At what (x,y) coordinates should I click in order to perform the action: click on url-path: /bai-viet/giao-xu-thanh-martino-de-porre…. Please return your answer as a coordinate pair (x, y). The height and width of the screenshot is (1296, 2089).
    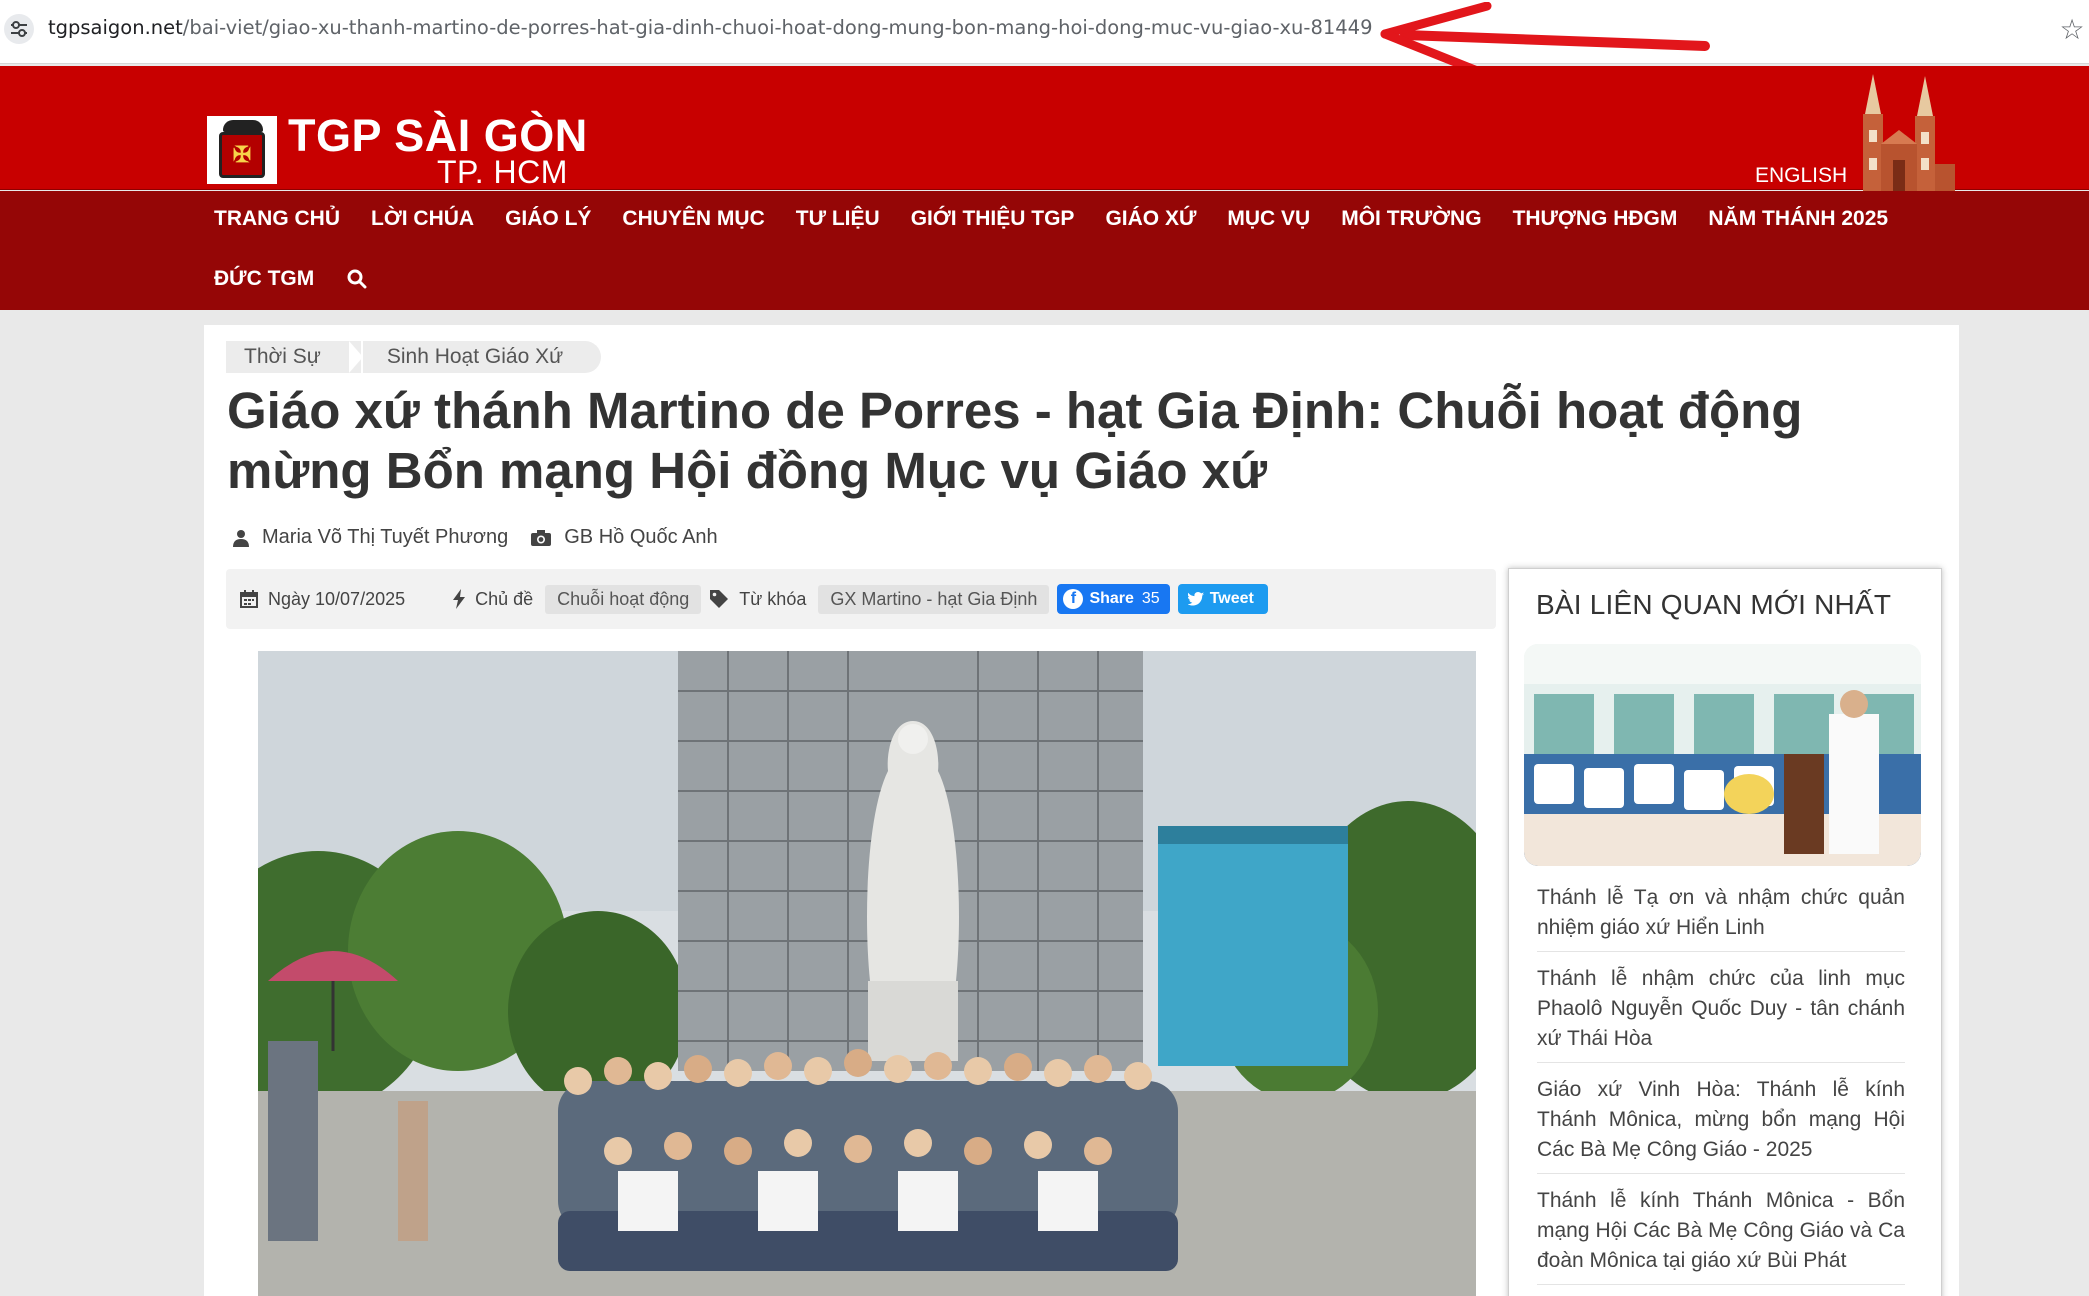
    Looking at the image, I should click on (777, 27).